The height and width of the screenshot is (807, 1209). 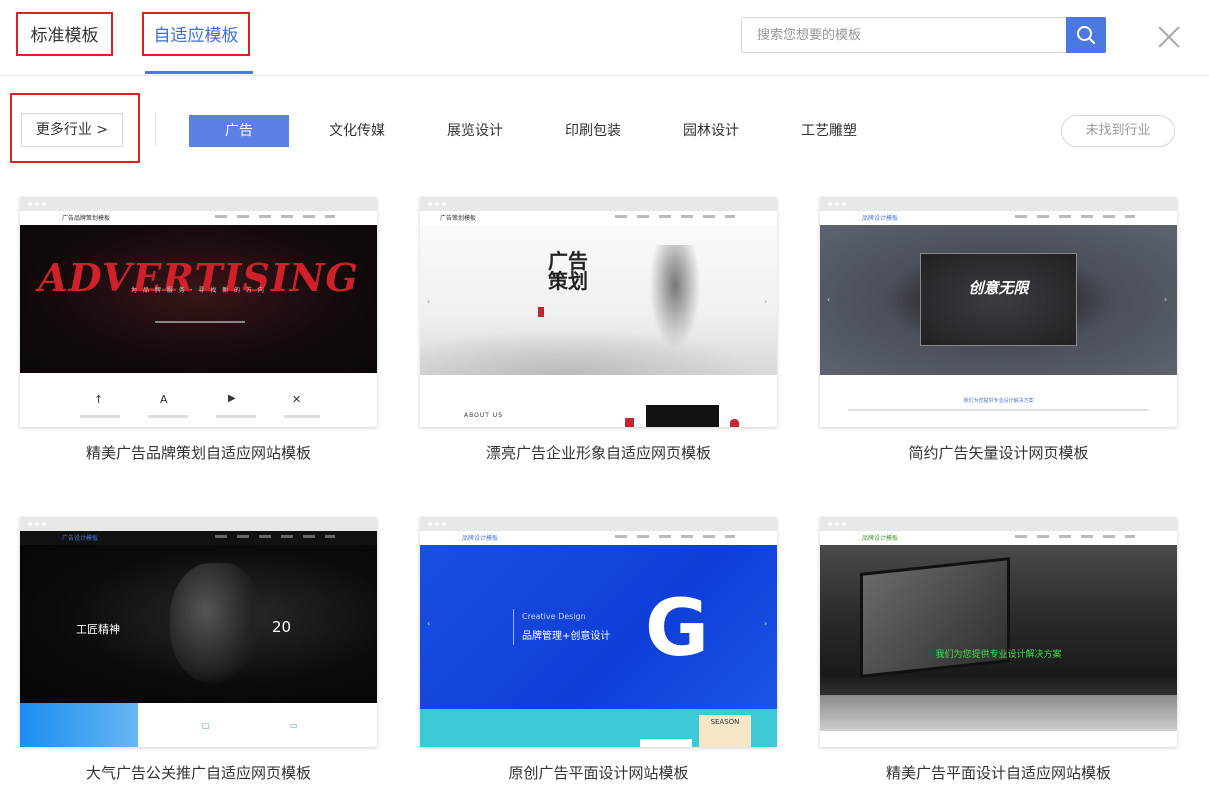 I want to click on template-card: 广告设计模板 工匠精神 20 ▢ ▭ 大气广告公关推广自适应网页模板, so click(x=198, y=662).